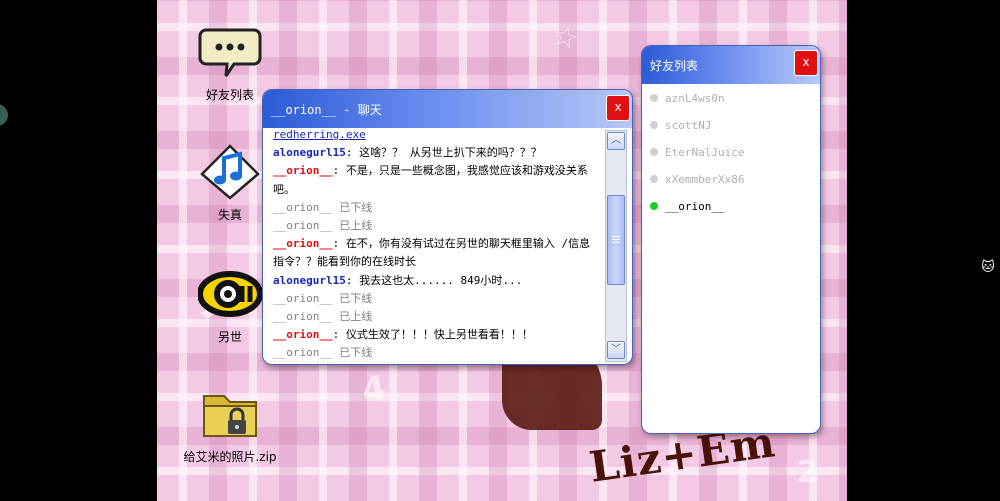 The image size is (1000, 501). Describe the element at coordinates (230, 414) in the screenshot. I see `zip-folder-icon` at that location.